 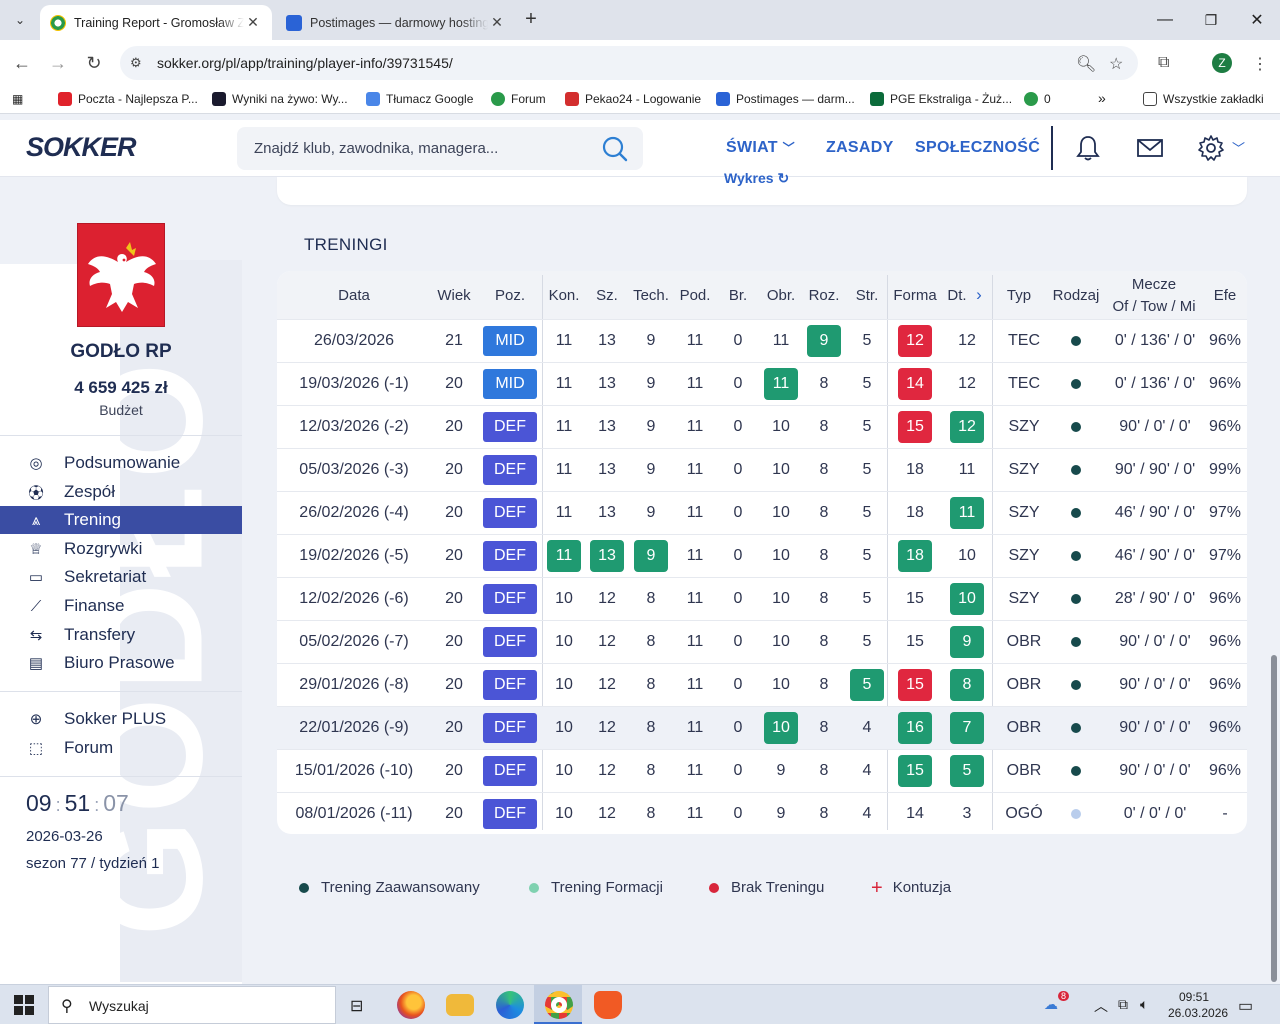 What do you see at coordinates (192, 1005) in the screenshot?
I see `taskbar-search: ⚲ Wyszukaj` at bounding box center [192, 1005].